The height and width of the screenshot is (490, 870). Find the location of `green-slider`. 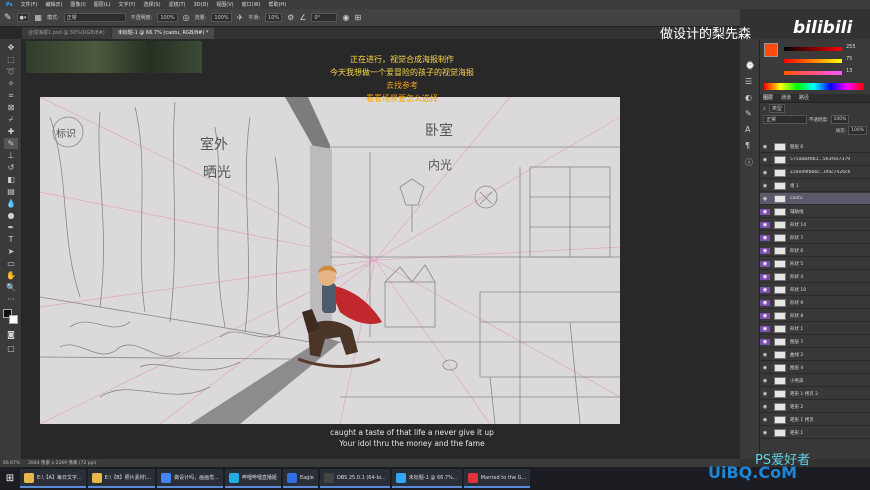

green-slider is located at coordinates (813, 61).